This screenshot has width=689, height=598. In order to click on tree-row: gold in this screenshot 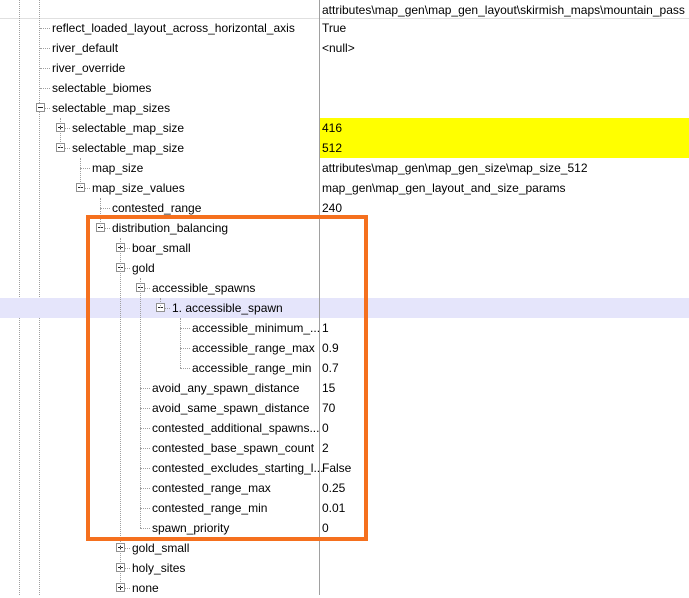, I will do `click(344, 268)`.